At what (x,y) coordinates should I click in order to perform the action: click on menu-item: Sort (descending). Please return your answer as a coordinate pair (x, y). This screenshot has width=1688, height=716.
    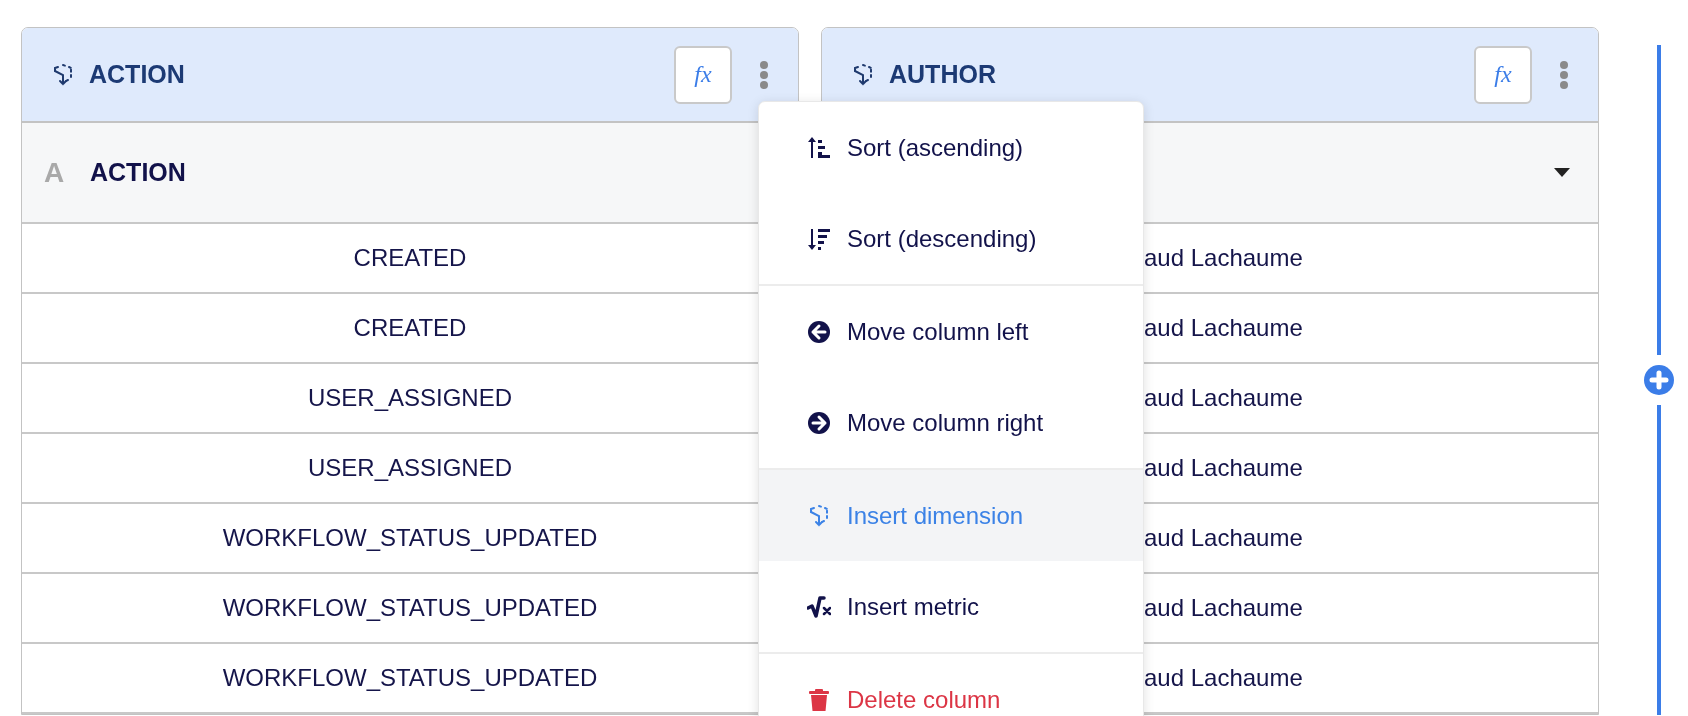
    Looking at the image, I should click on (951, 238).